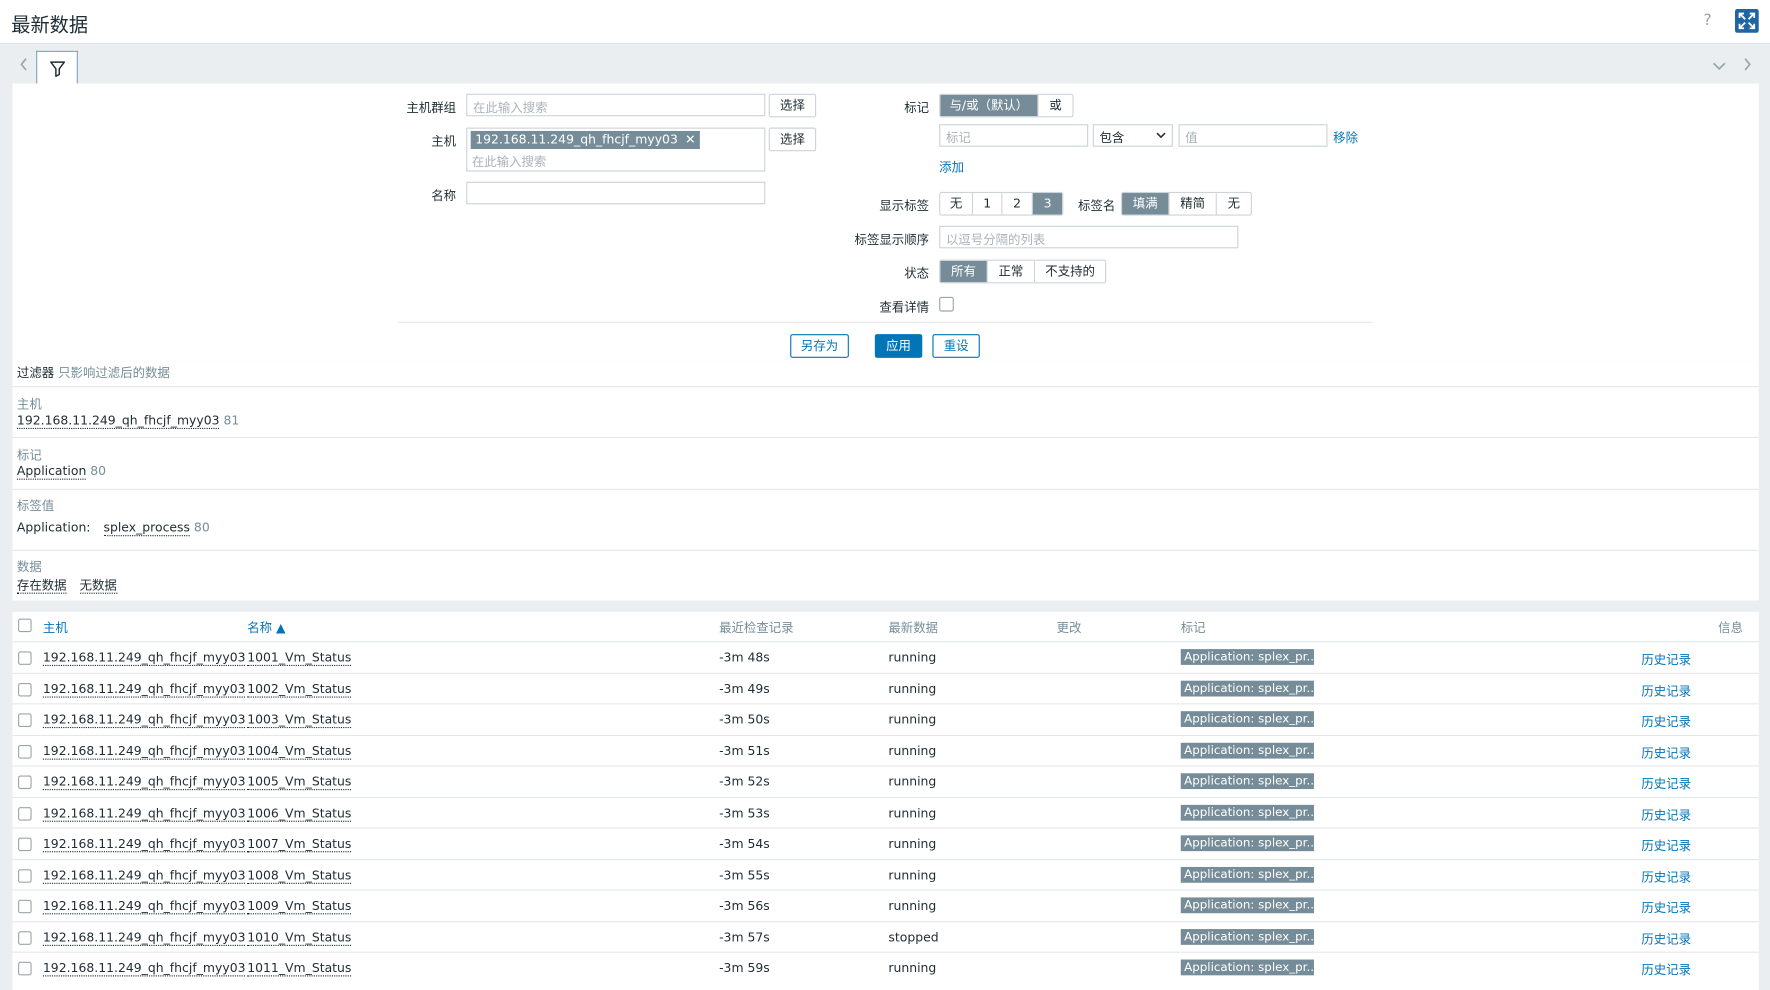 This screenshot has width=1770, height=990. I want to click on column-name: 名称 ▲, so click(266, 628).